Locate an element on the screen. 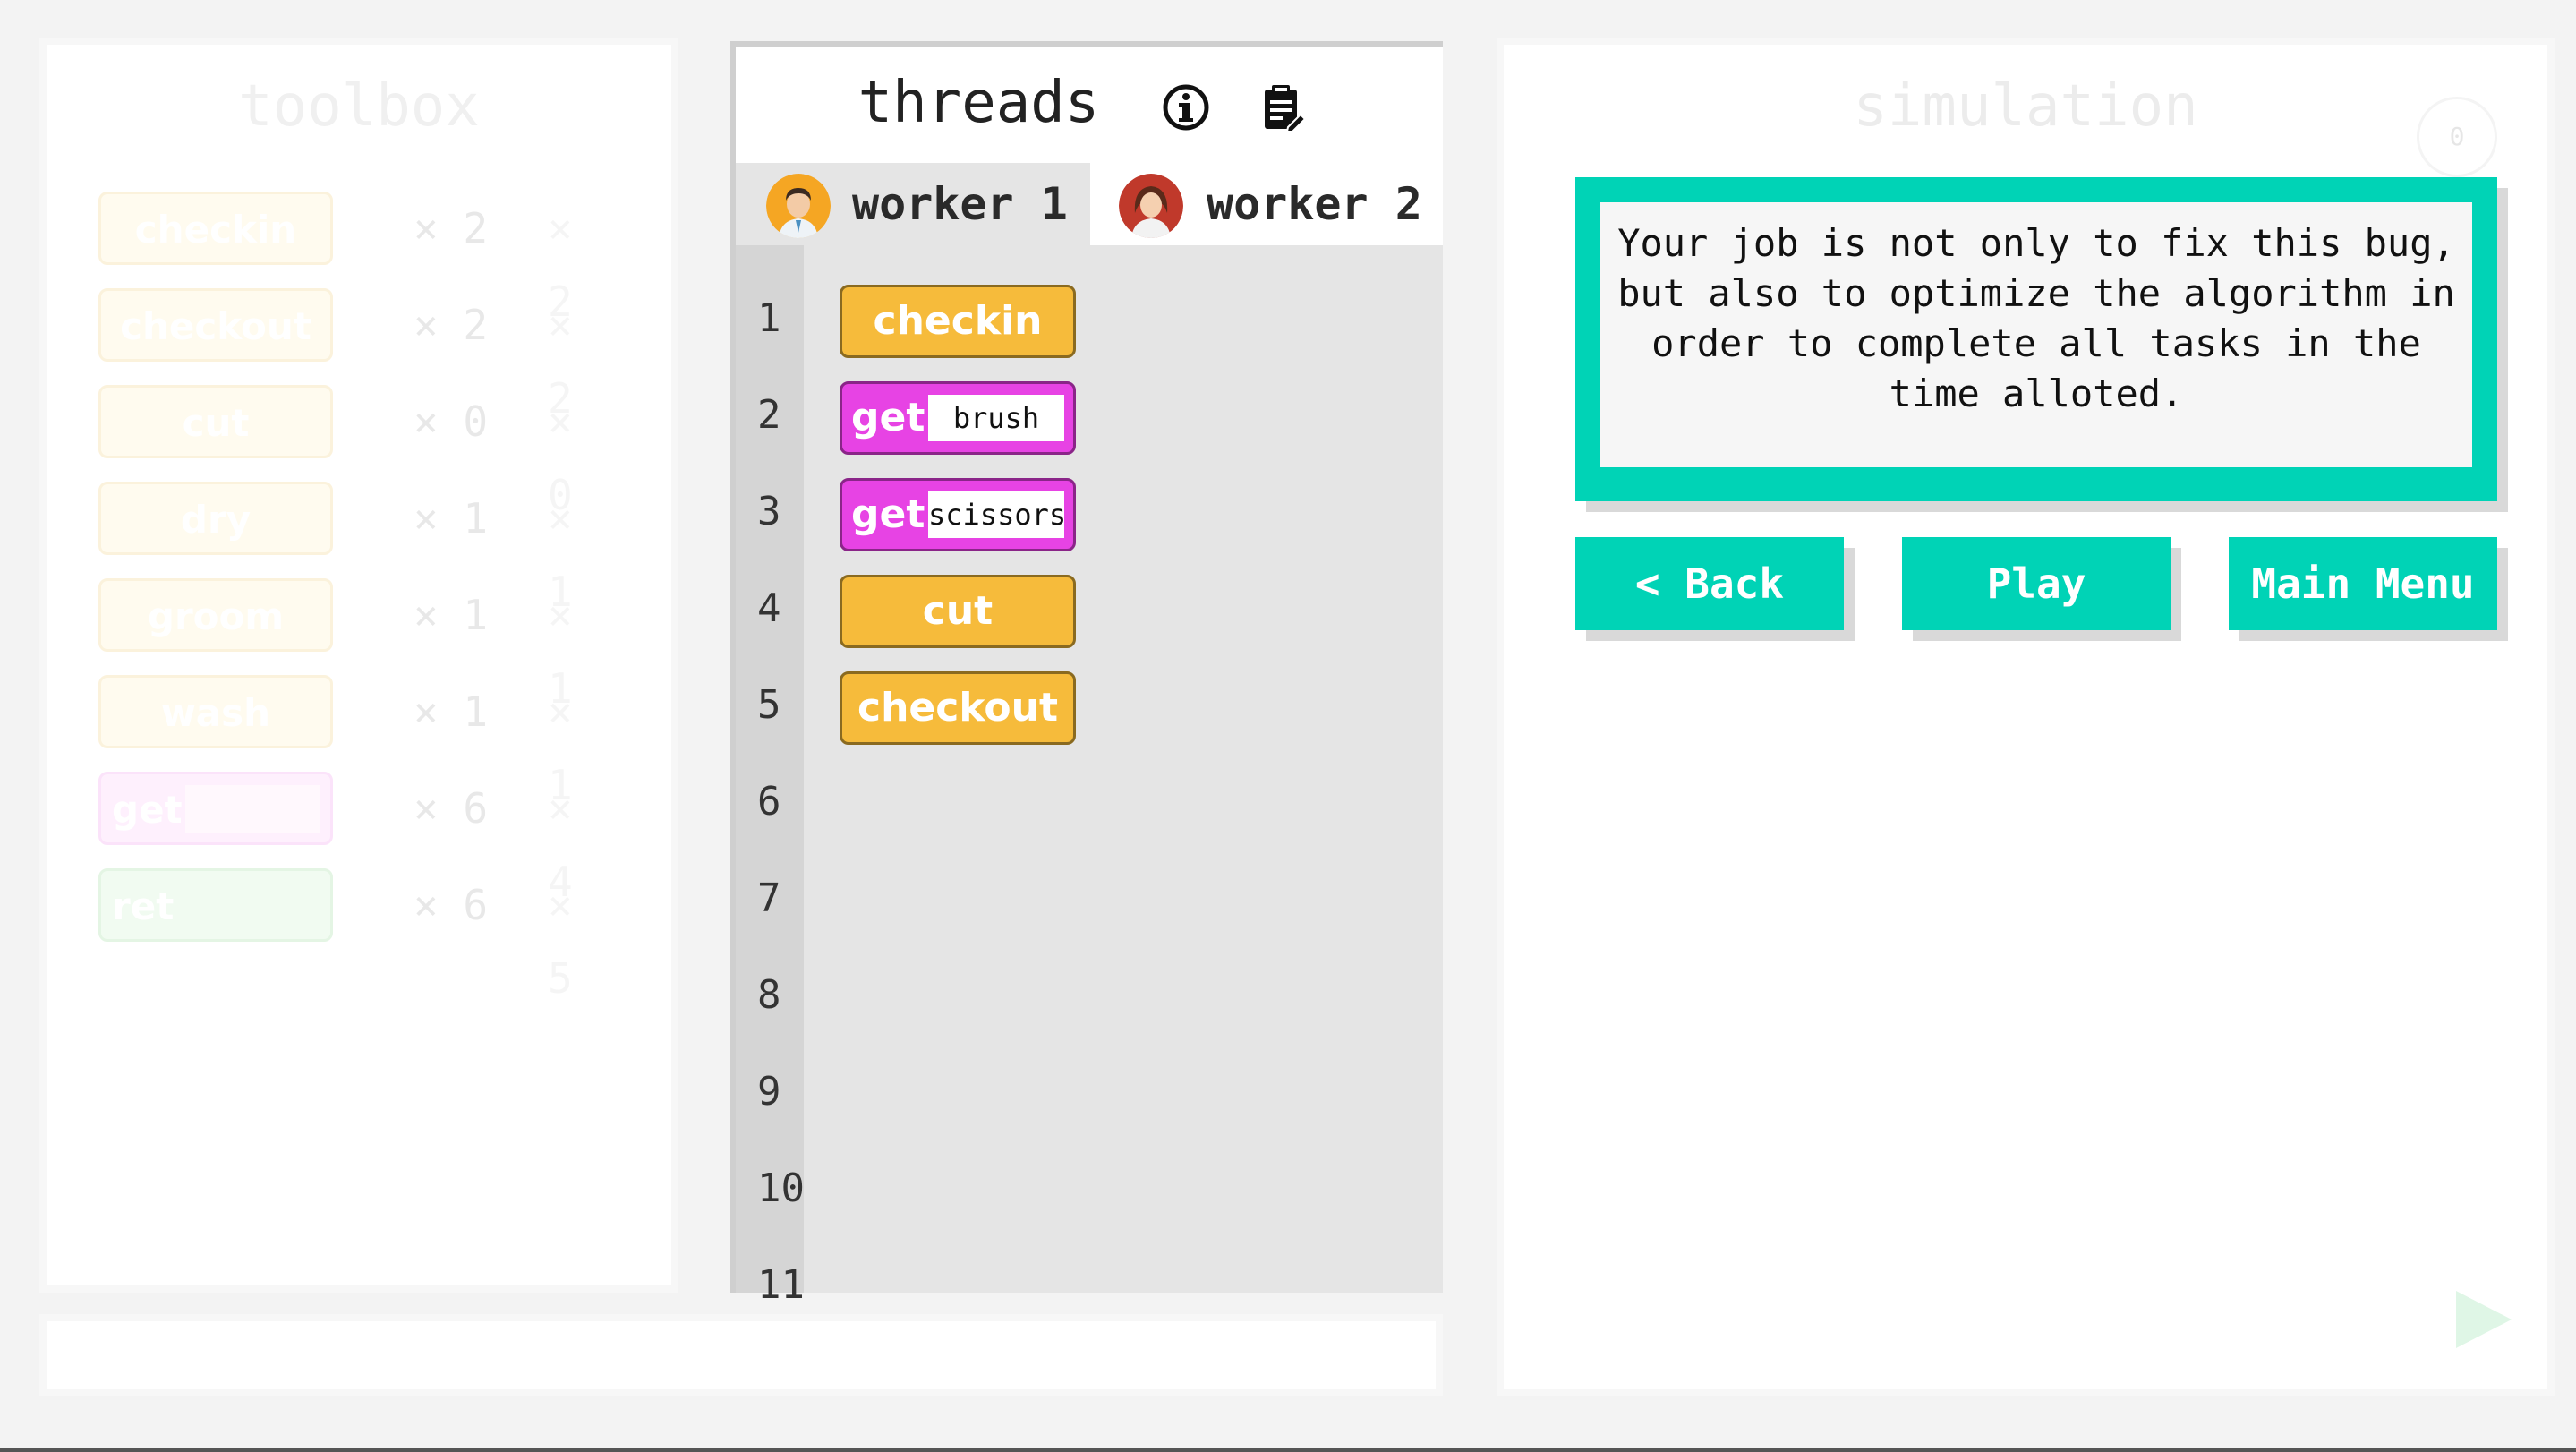  toolbox-title: toolbox is located at coordinates (359, 106).